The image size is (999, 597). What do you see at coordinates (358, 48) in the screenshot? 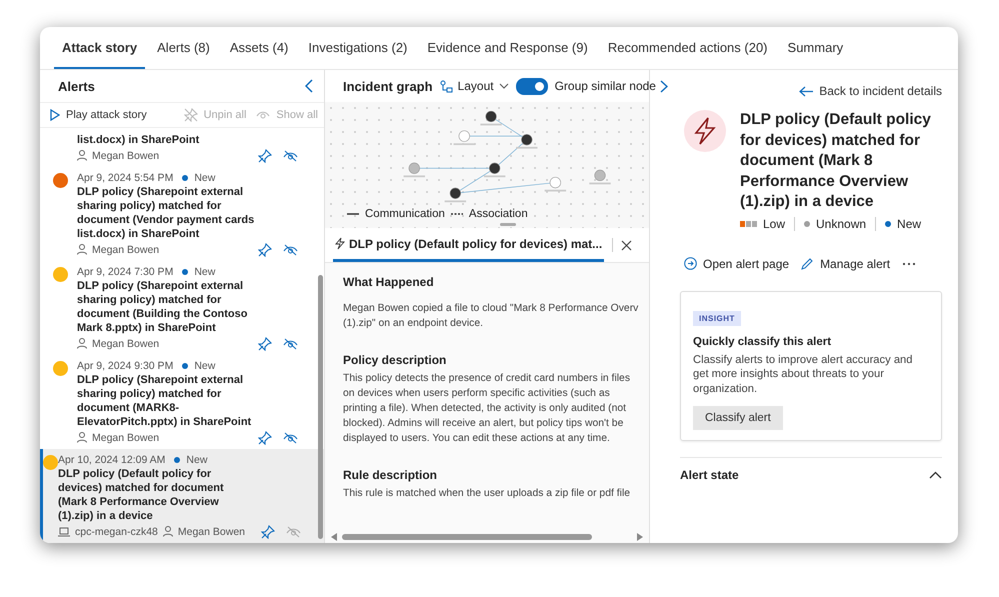
I see `tab: Investigations (2)` at bounding box center [358, 48].